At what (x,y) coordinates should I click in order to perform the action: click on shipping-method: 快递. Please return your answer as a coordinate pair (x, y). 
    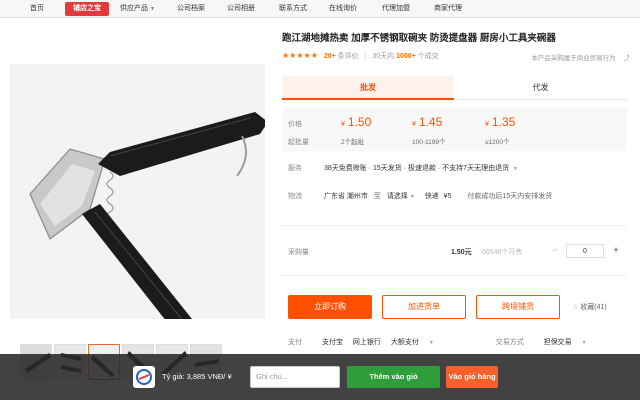
    Looking at the image, I should click on (431, 196).